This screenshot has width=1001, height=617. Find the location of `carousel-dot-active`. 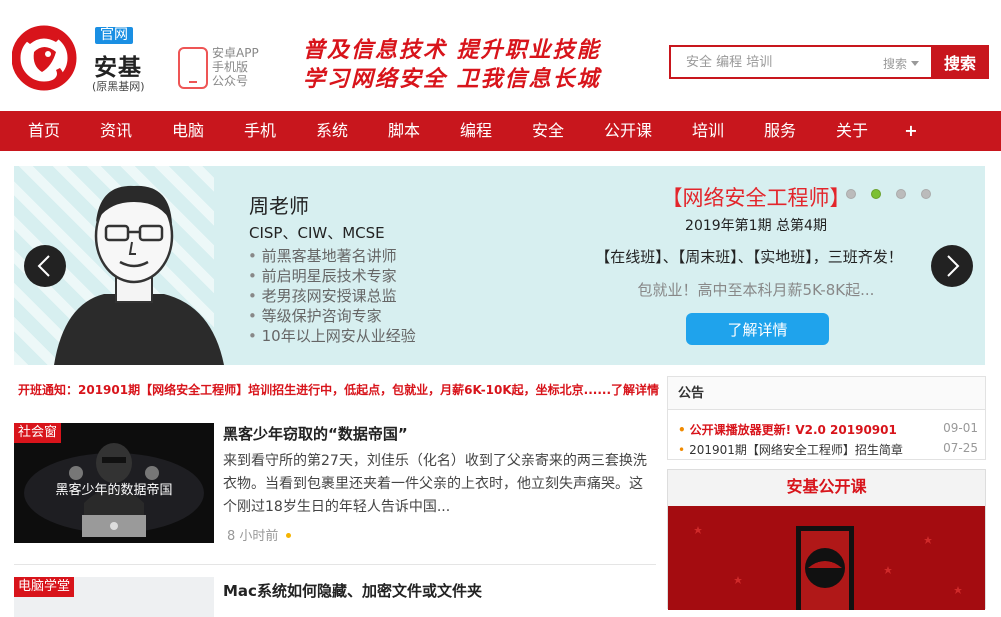

carousel-dot-active is located at coordinates (876, 194).